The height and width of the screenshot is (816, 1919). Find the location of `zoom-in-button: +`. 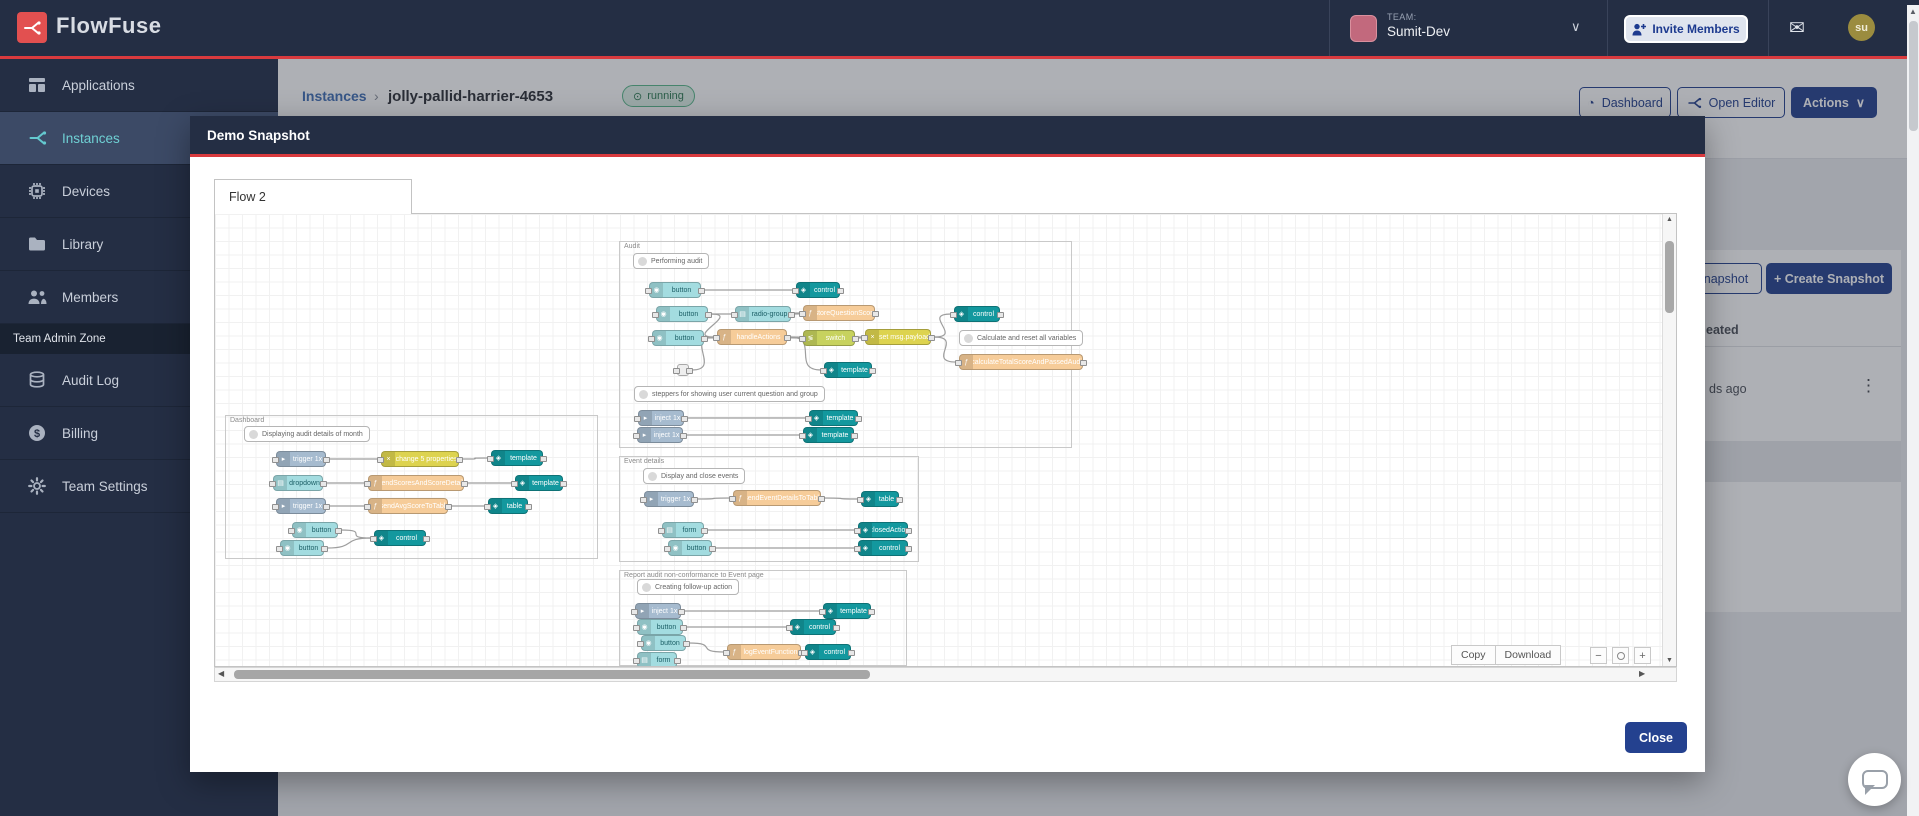

zoom-in-button: + is located at coordinates (1642, 655).